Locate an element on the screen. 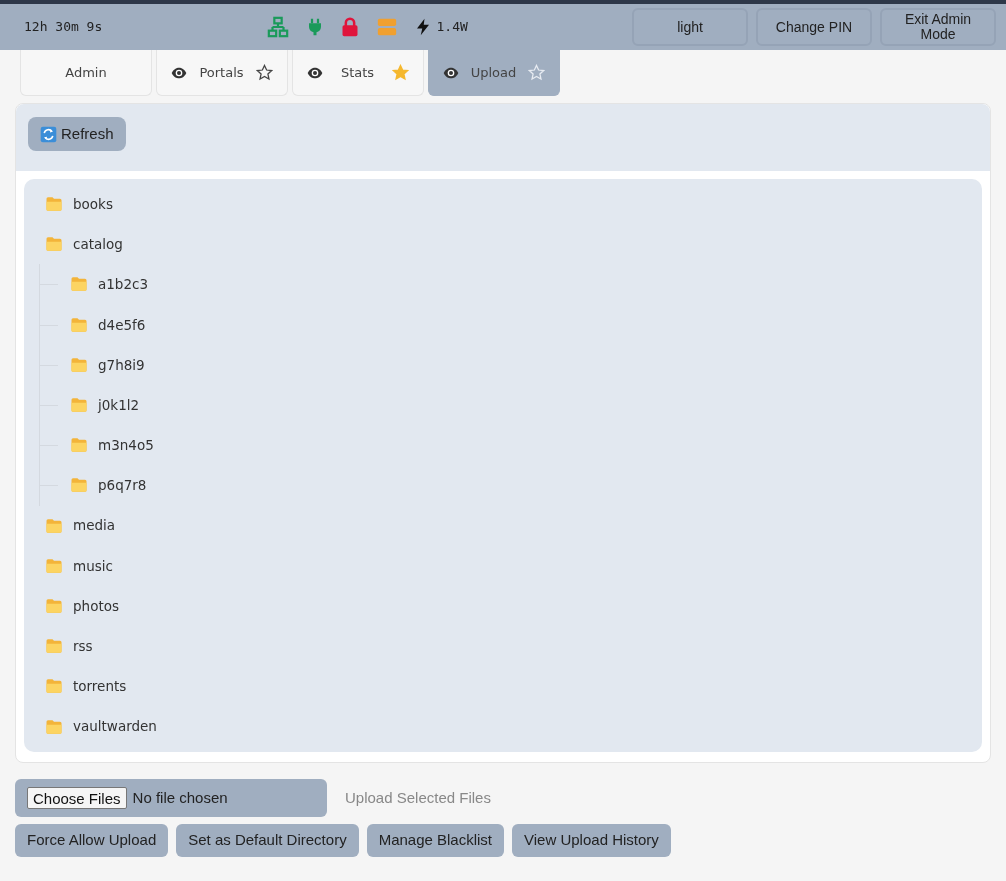 The width and height of the screenshot is (1006, 881). tab: Admin is located at coordinates (86, 73).